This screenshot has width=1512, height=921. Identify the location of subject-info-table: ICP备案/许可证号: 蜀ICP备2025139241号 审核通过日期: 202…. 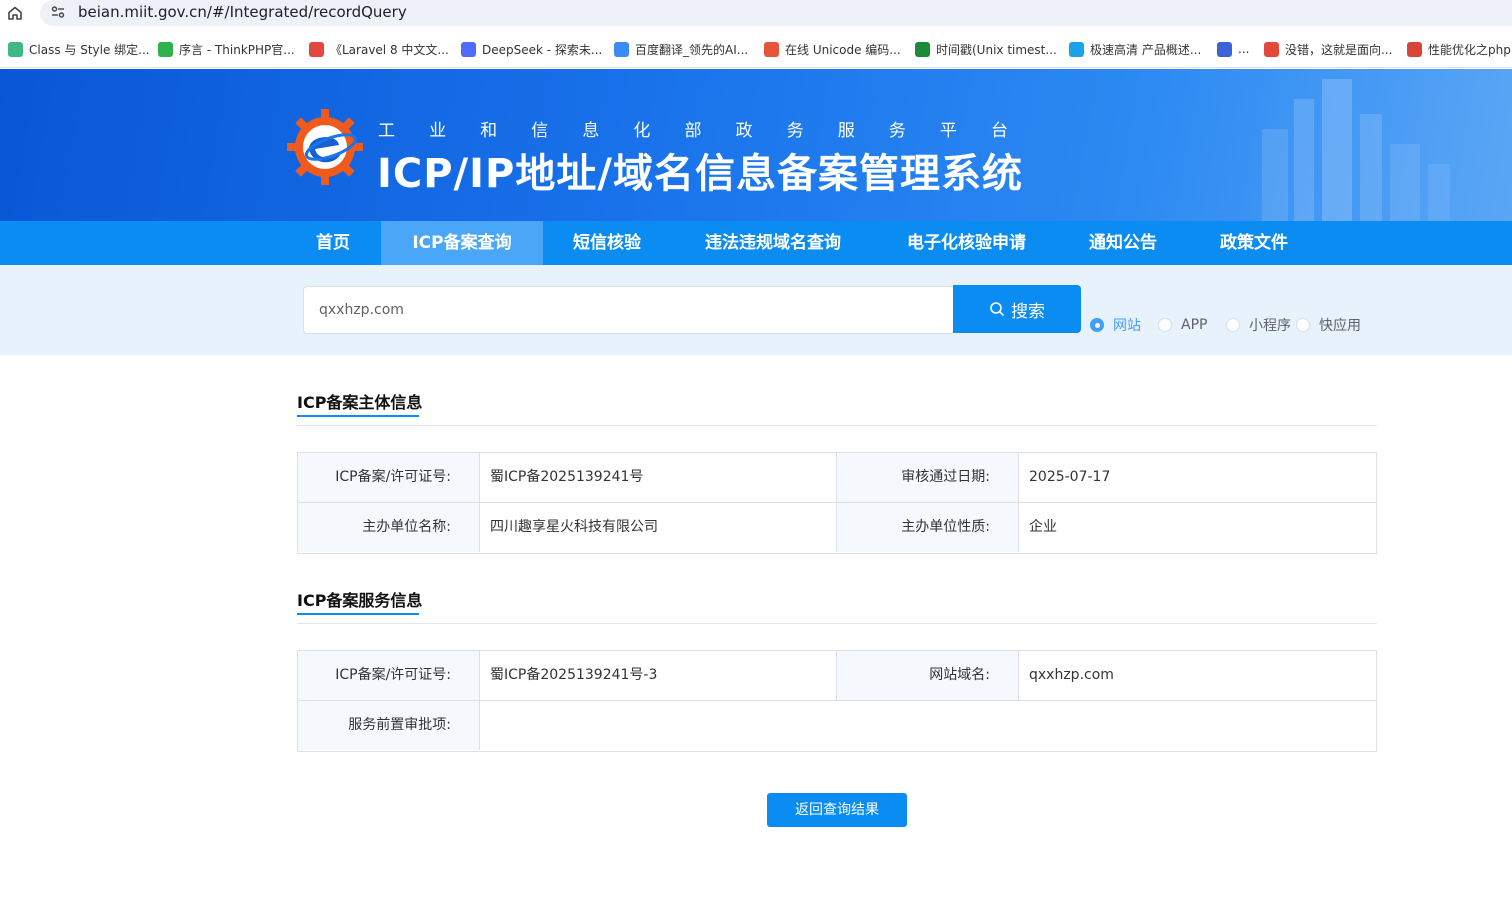
(837, 503).